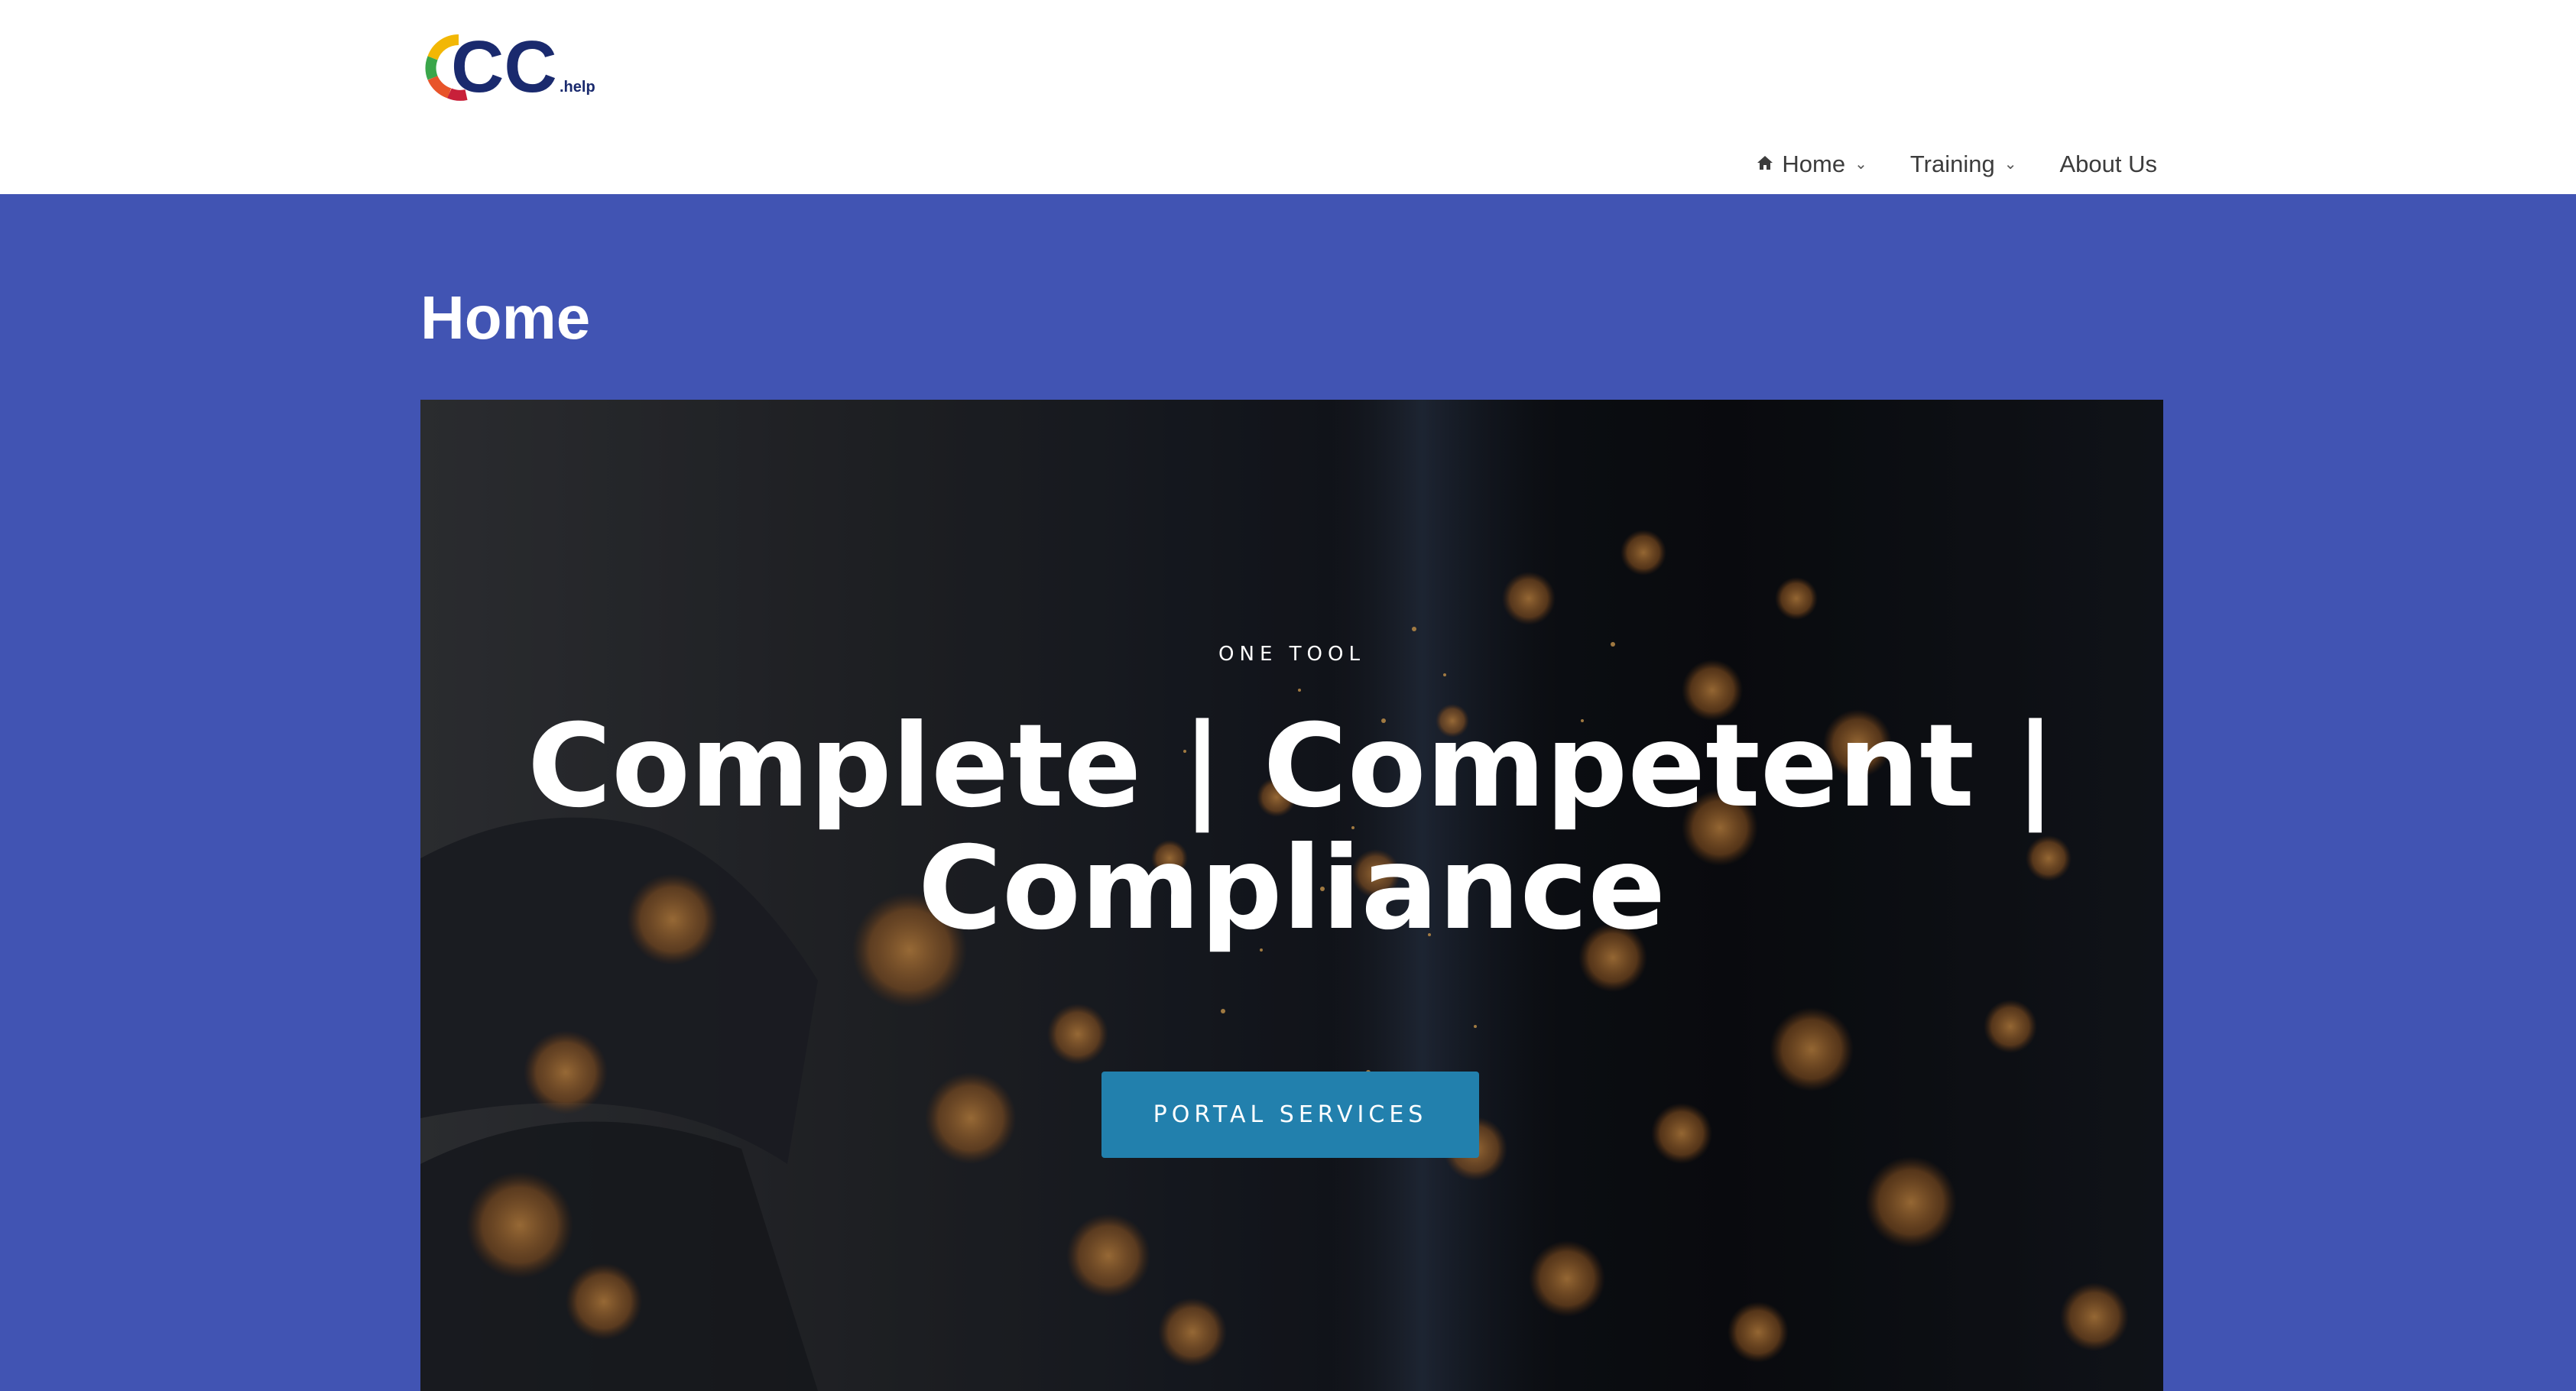 This screenshot has height=1391, width=2576. Describe the element at coordinates (1290, 1115) in the screenshot. I see `portal-services-button: PORTAL SERVICES` at that location.